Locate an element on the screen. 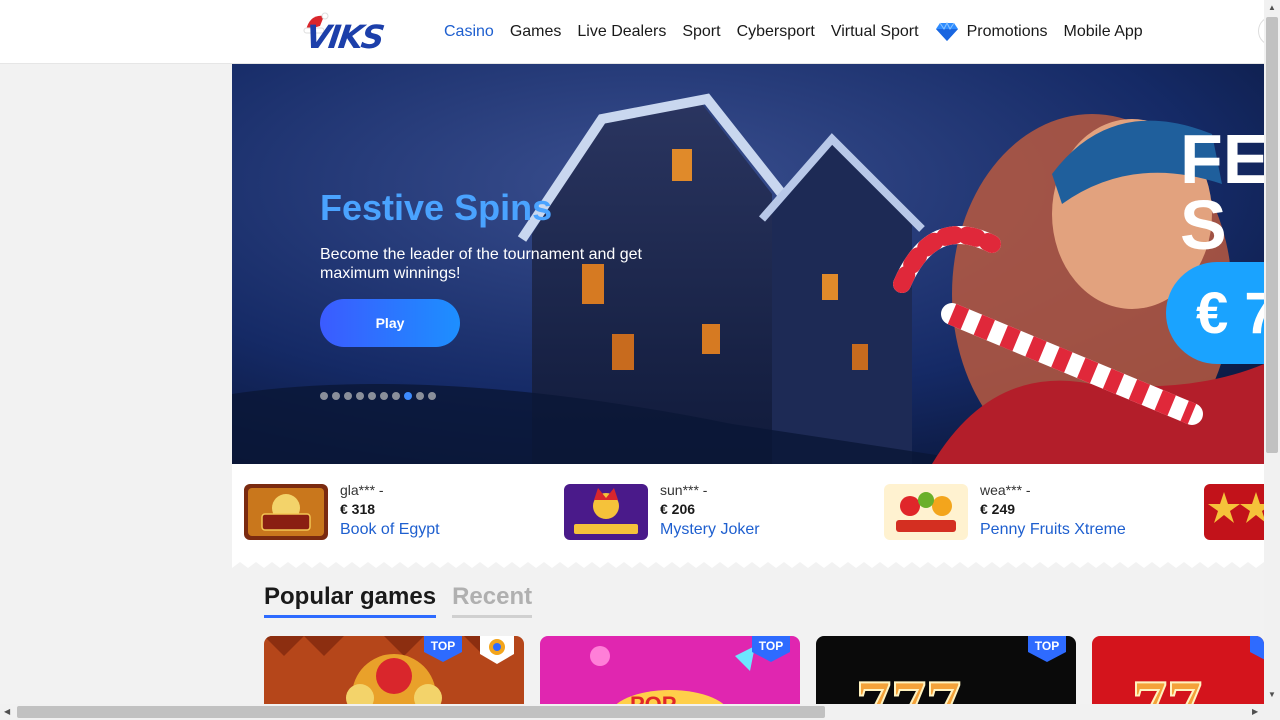 The height and width of the screenshot is (720, 1280). horizontal-scrollbar: ◀ ▶ is located at coordinates (640, 712).